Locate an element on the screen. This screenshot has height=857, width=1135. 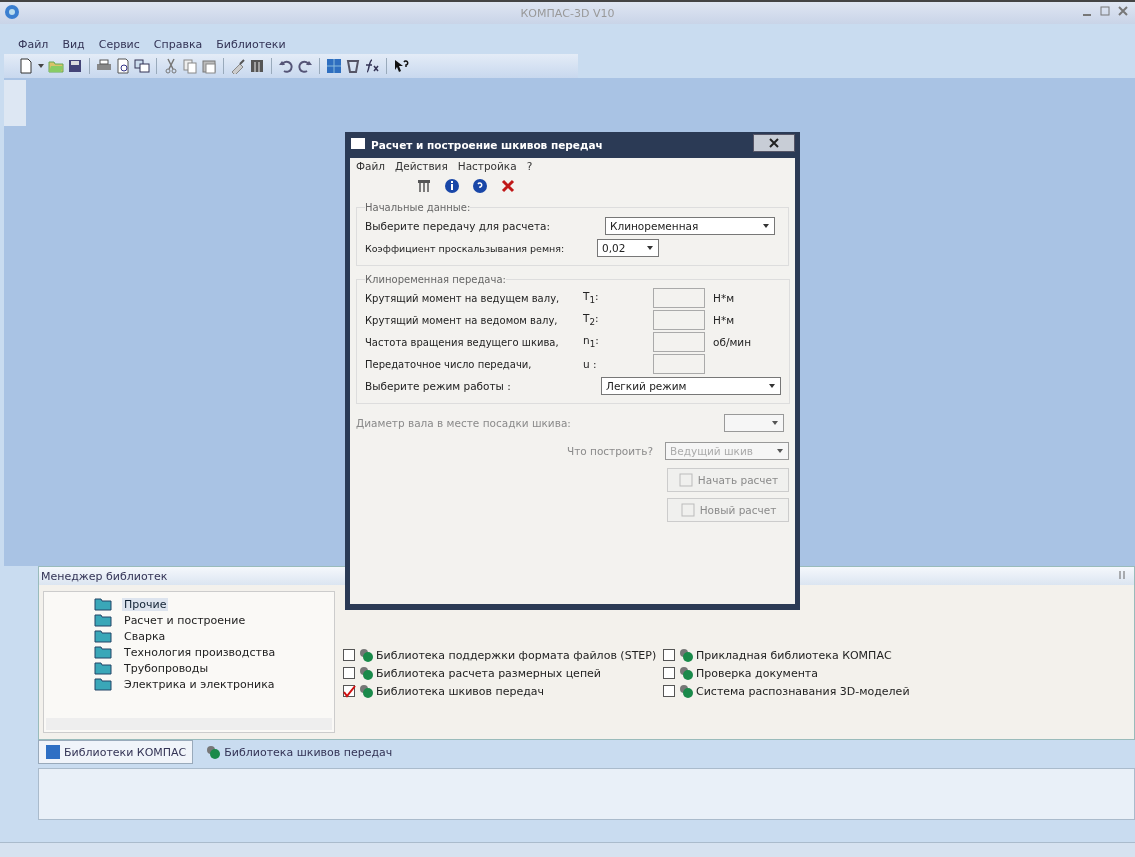
windows-icon is located at coordinates (142, 66).